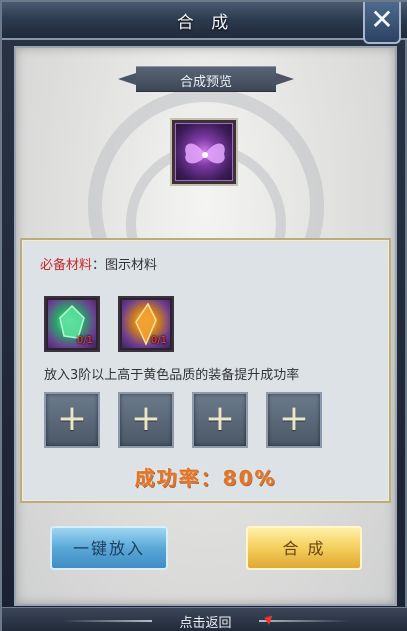 The image size is (407, 631). I want to click on equipment-slot-3: +, so click(220, 420).